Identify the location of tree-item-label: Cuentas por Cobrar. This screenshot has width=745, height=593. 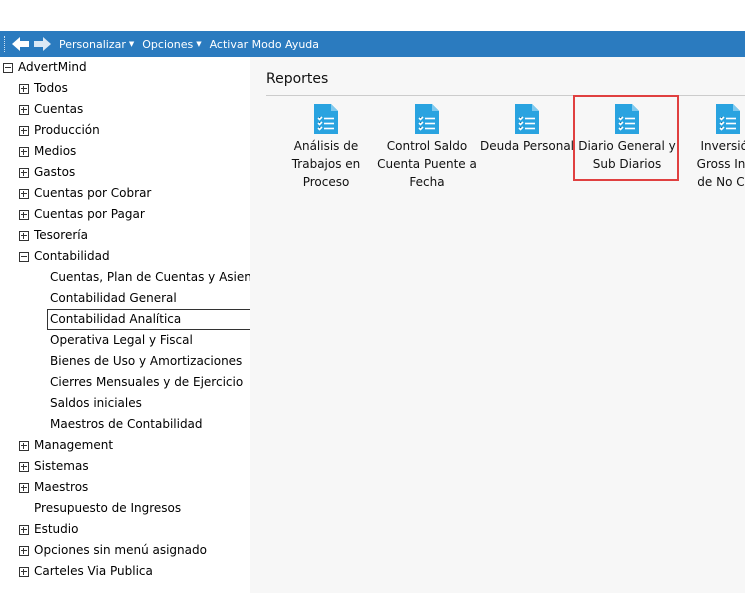
(93, 193).